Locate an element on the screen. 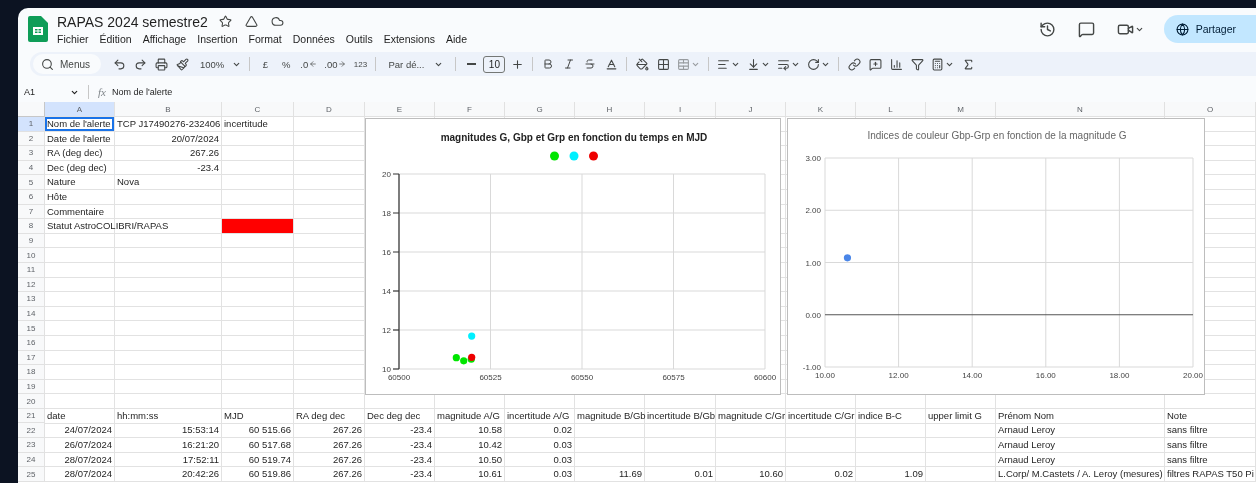  axis-tick-label: 20 is located at coordinates (386, 174).